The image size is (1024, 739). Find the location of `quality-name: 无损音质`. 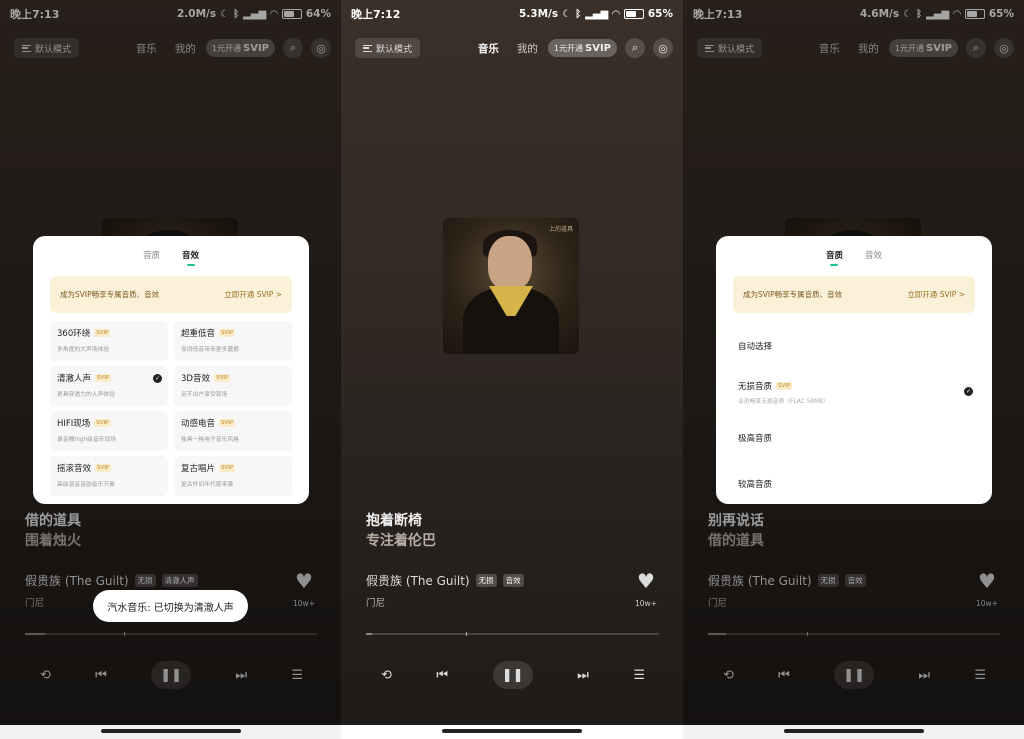

quality-name: 无损音质 is located at coordinates (755, 386).